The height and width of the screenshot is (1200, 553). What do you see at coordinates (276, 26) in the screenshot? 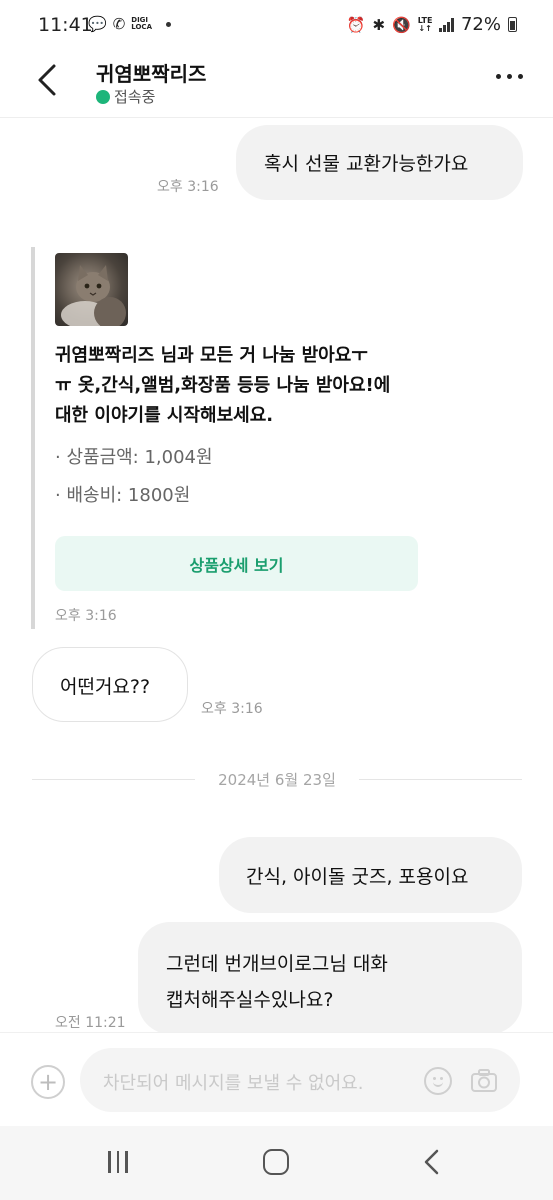
I see `status-bar: 11:41 💬 ✆ DIGI LOCA ⏰ ✱ 🔇 LTE ↓↑ 72%` at bounding box center [276, 26].